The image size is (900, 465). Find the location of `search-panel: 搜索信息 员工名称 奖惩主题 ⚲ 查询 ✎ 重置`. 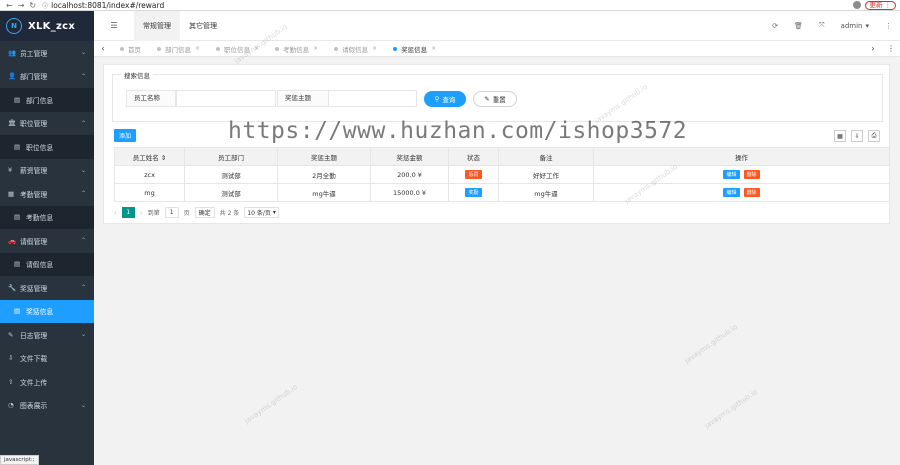

search-panel: 搜索信息 员工名称 奖惩主题 ⚲ 查询 ✎ 重置 is located at coordinates (497, 96).